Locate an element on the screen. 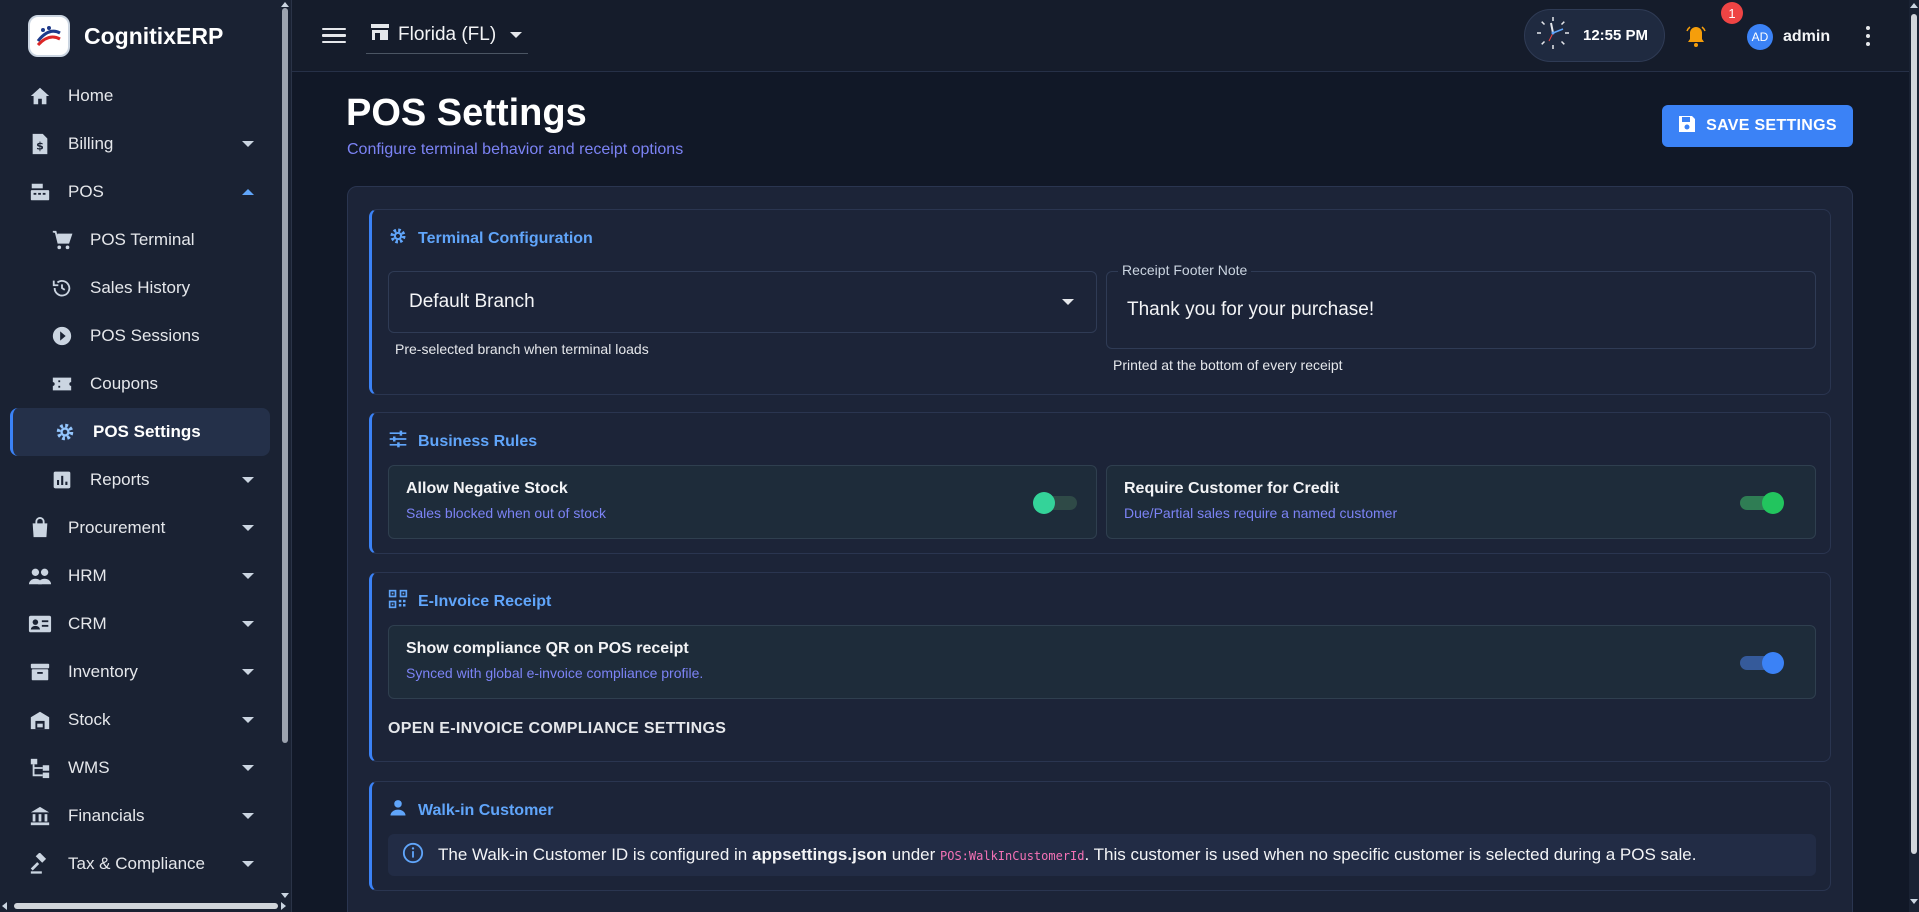 The image size is (1919, 912). sidebar-item-hrm: HRM is located at coordinates (141, 576).